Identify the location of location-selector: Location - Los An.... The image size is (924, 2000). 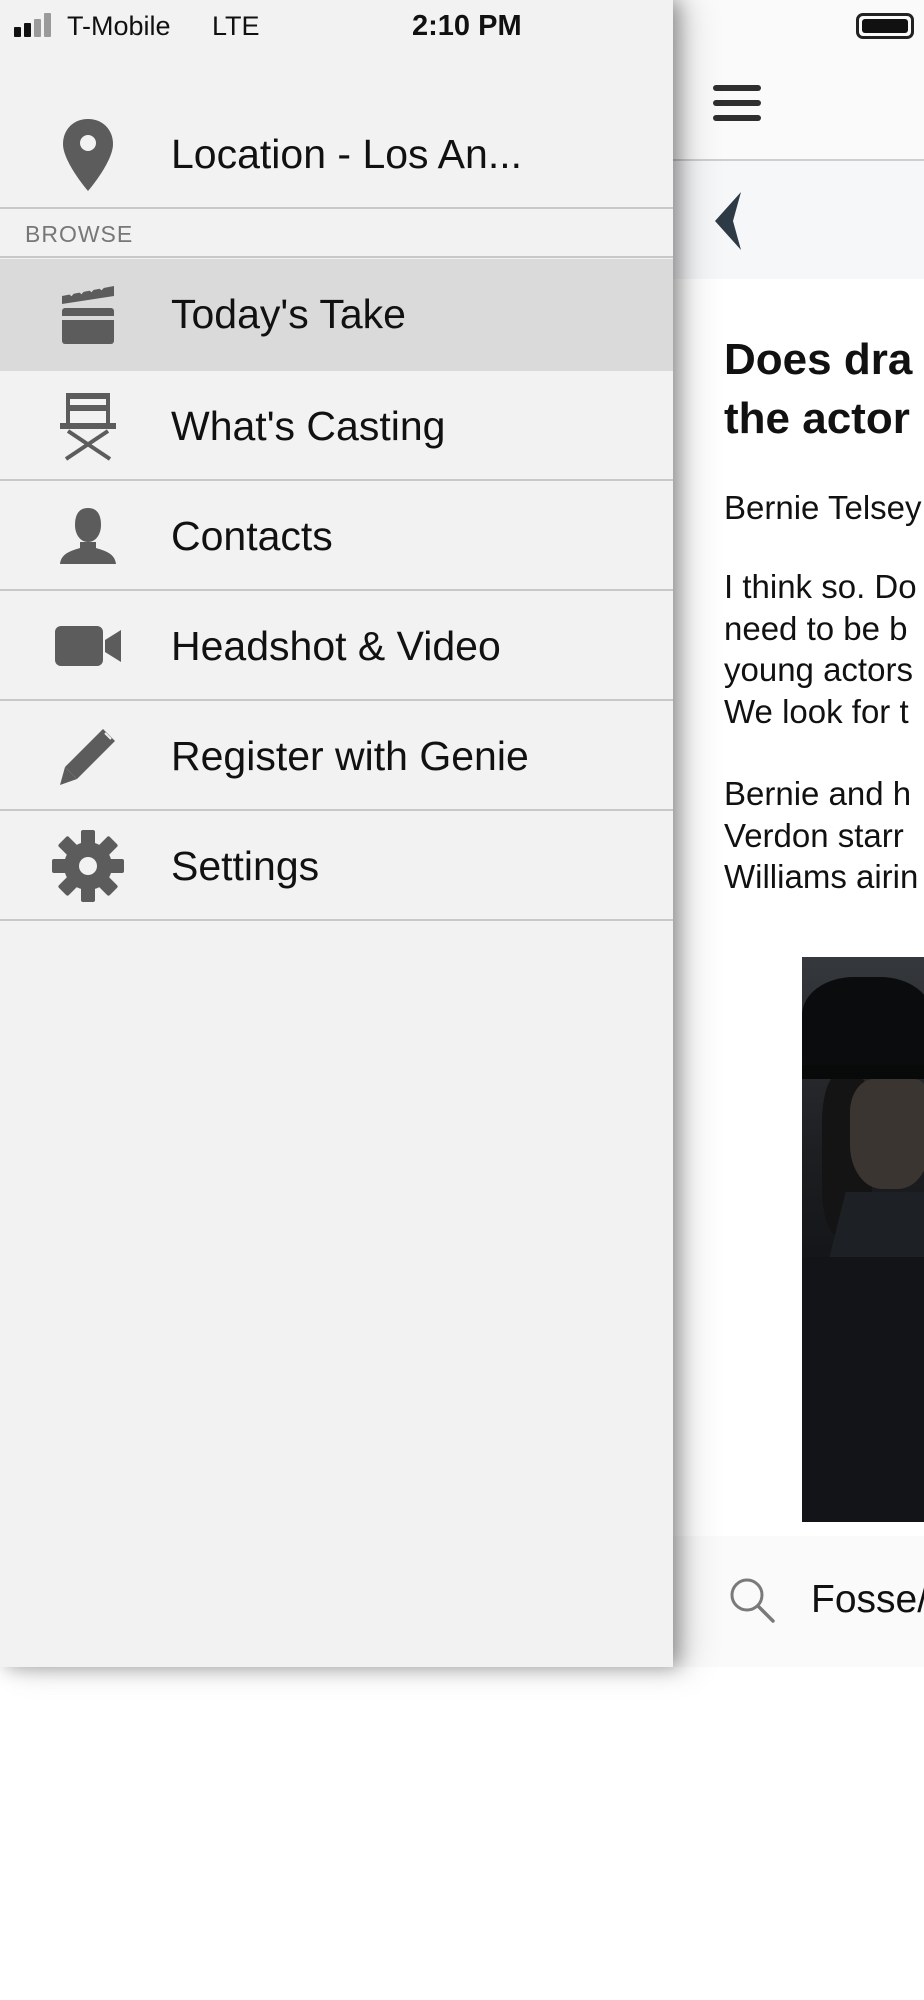
(336, 154).